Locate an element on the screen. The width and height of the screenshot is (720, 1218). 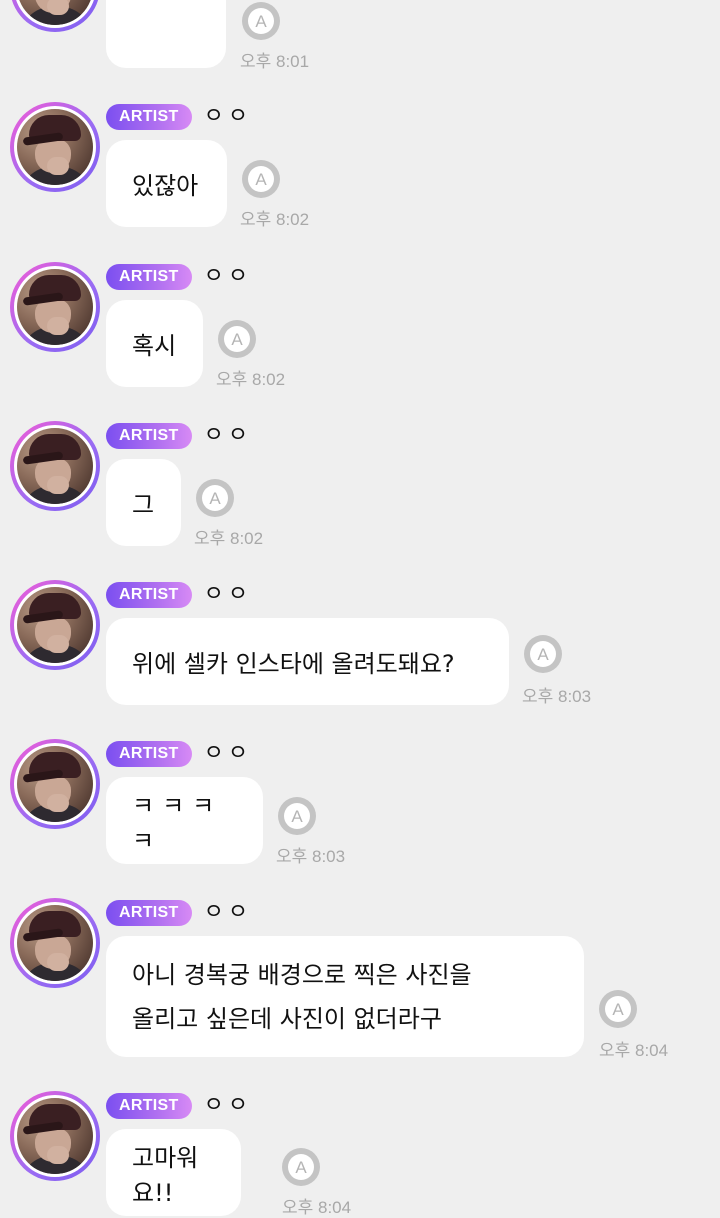
message-bubble: 혹시 is located at coordinates (154, 343).